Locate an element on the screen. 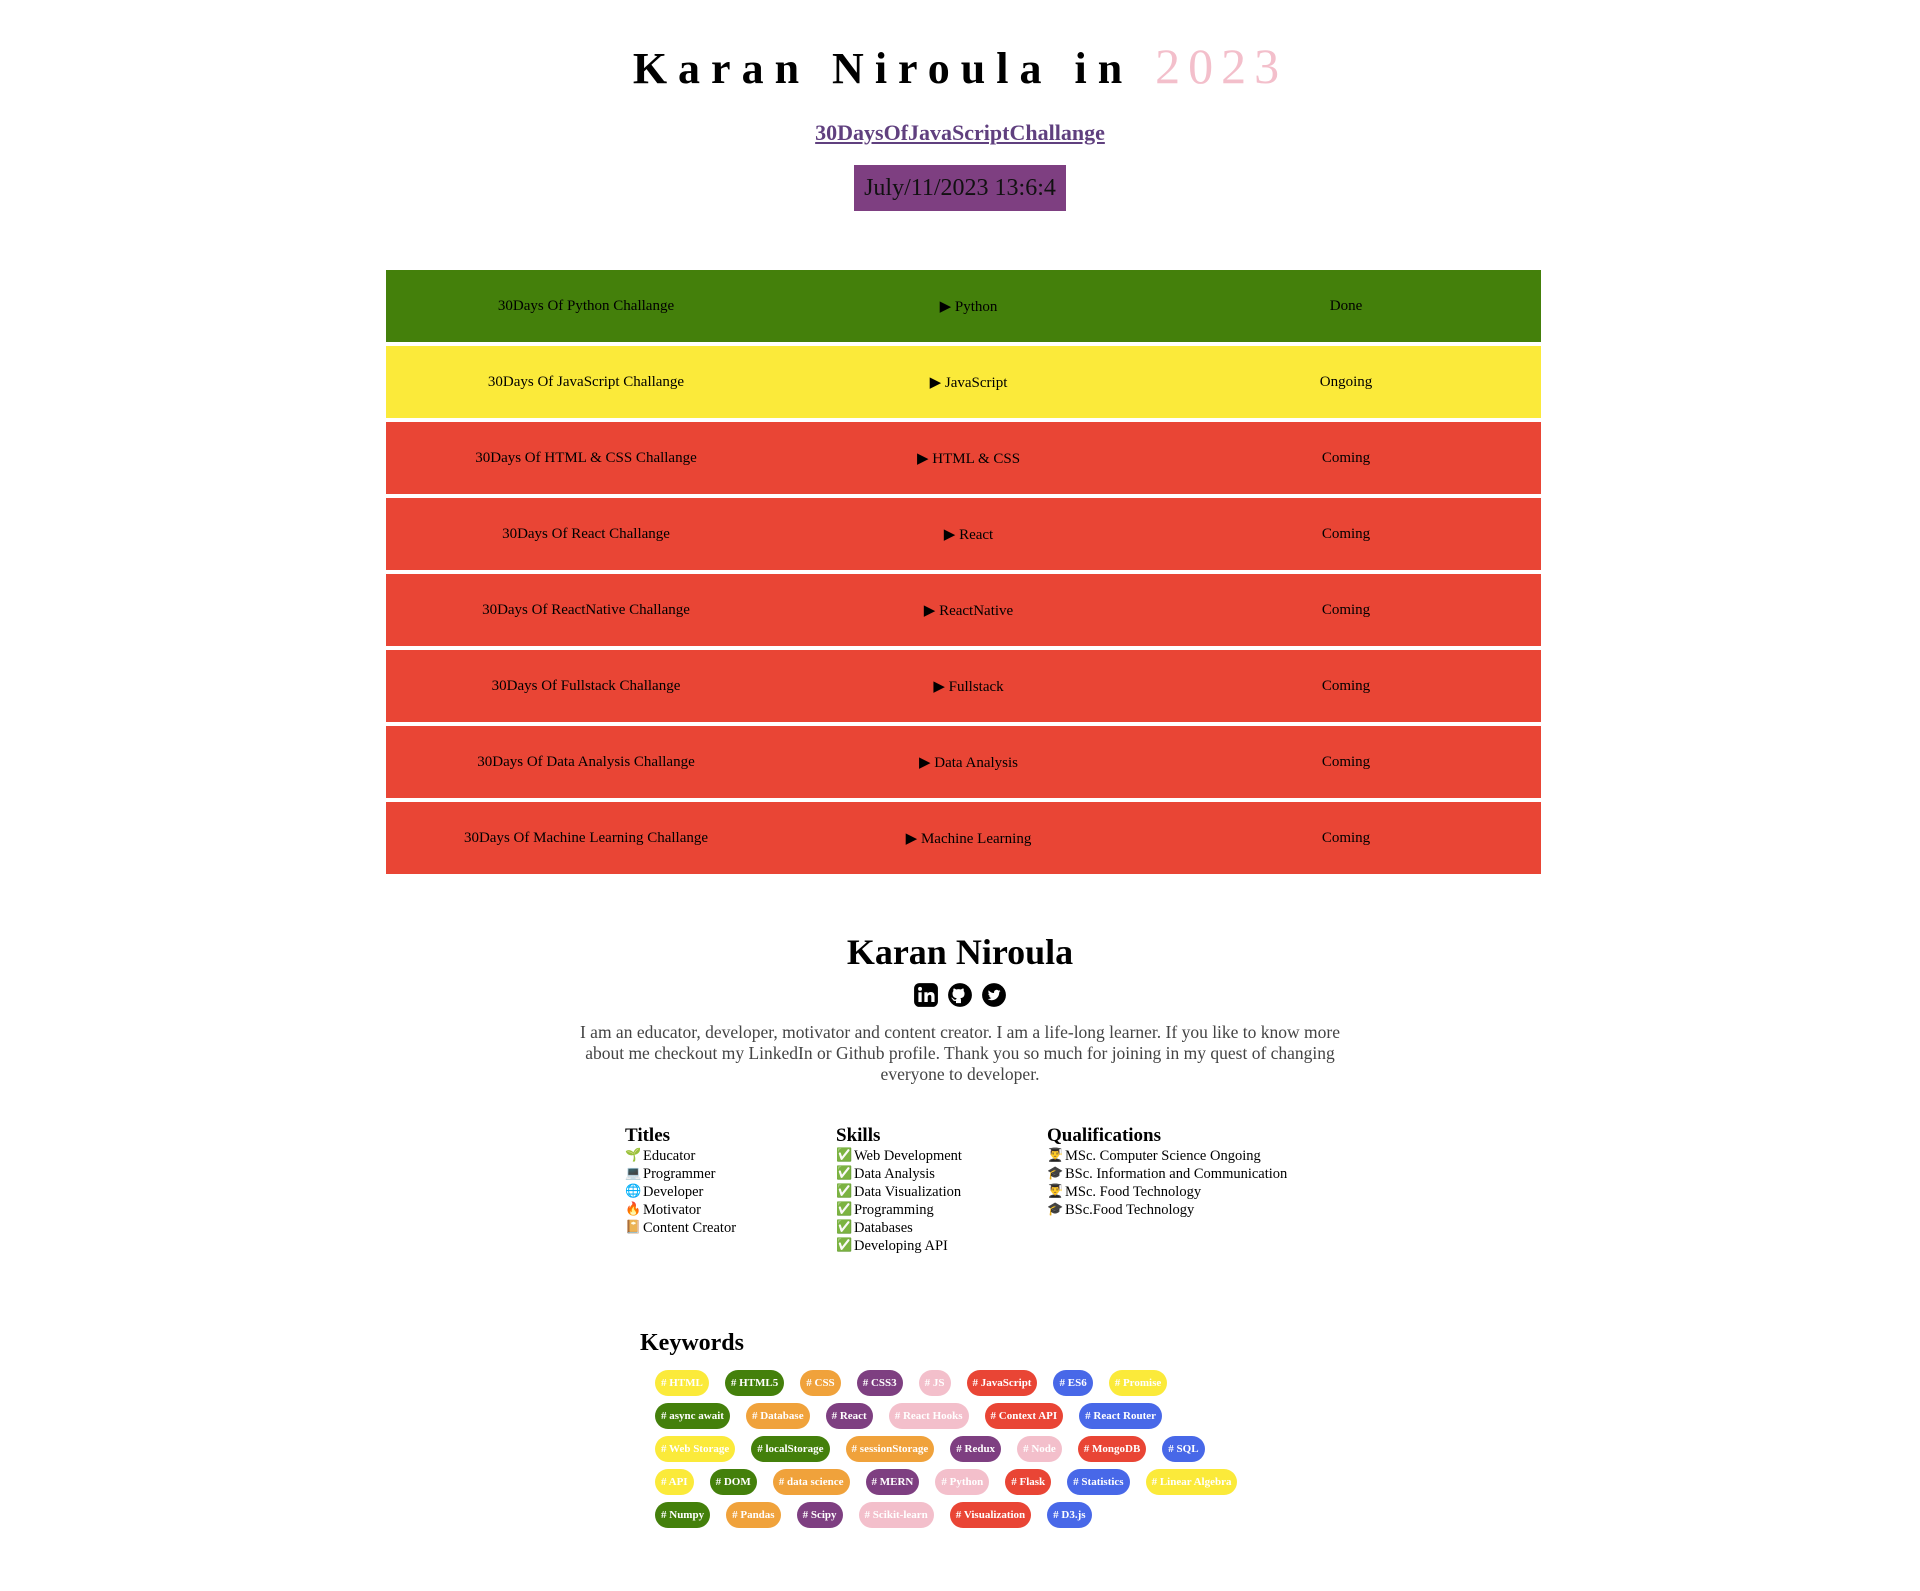 The width and height of the screenshot is (1920, 1591). skills-item: ✅ Data Visualization is located at coordinates (941, 1192).